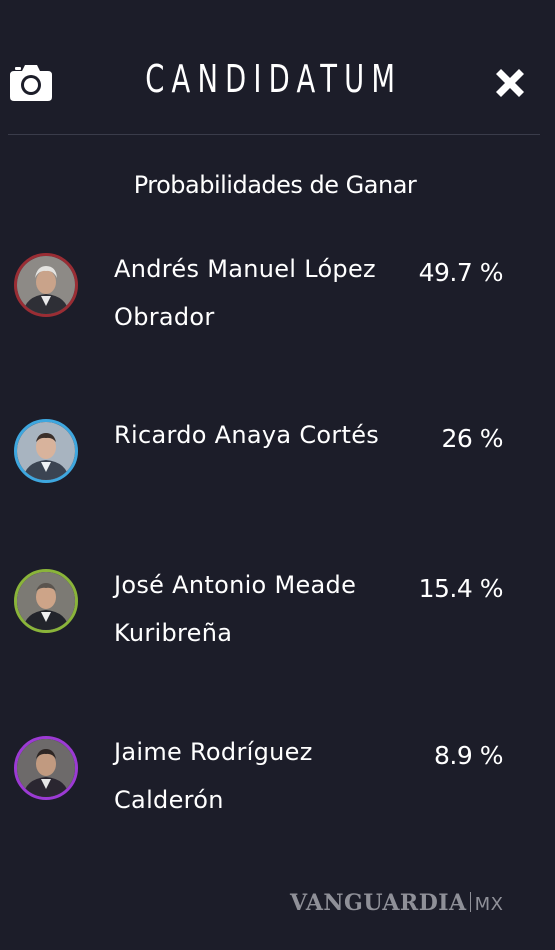 The height and width of the screenshot is (950, 555). Describe the element at coordinates (472, 438) in the screenshot. I see `candidate-percentage: 26 %` at that location.